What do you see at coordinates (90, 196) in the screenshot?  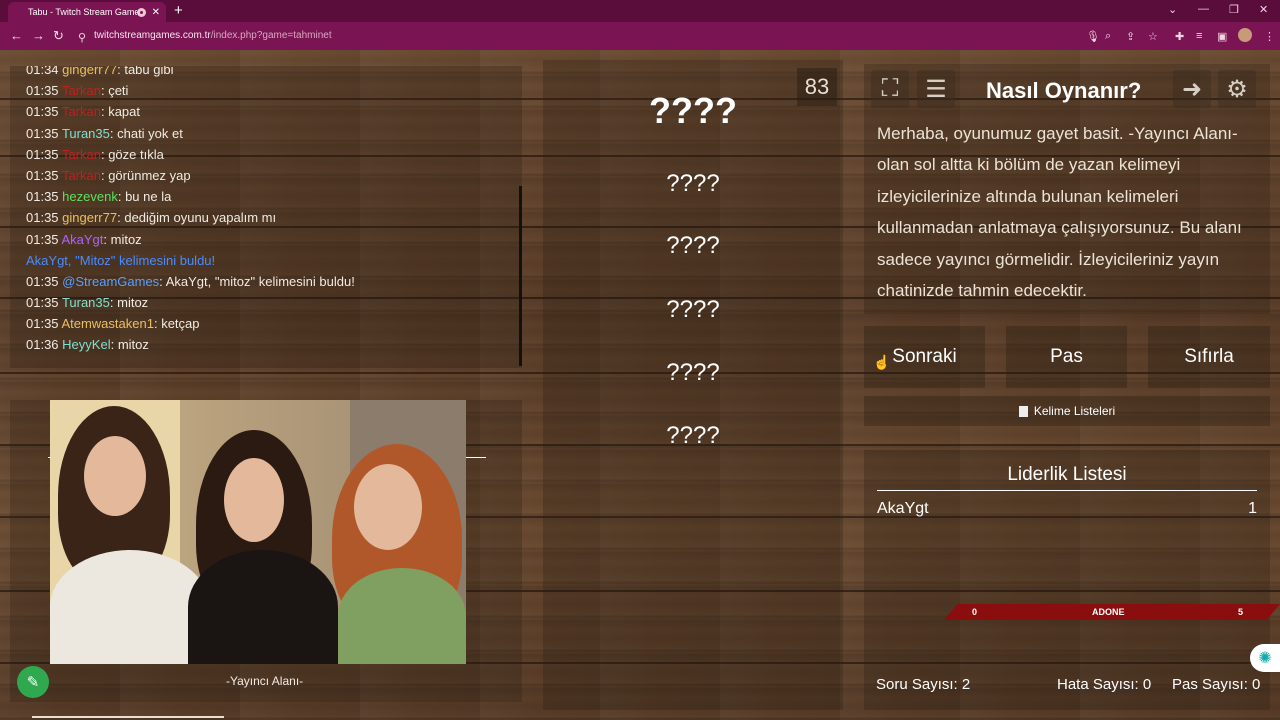 I see `chat-username: hezevenk` at bounding box center [90, 196].